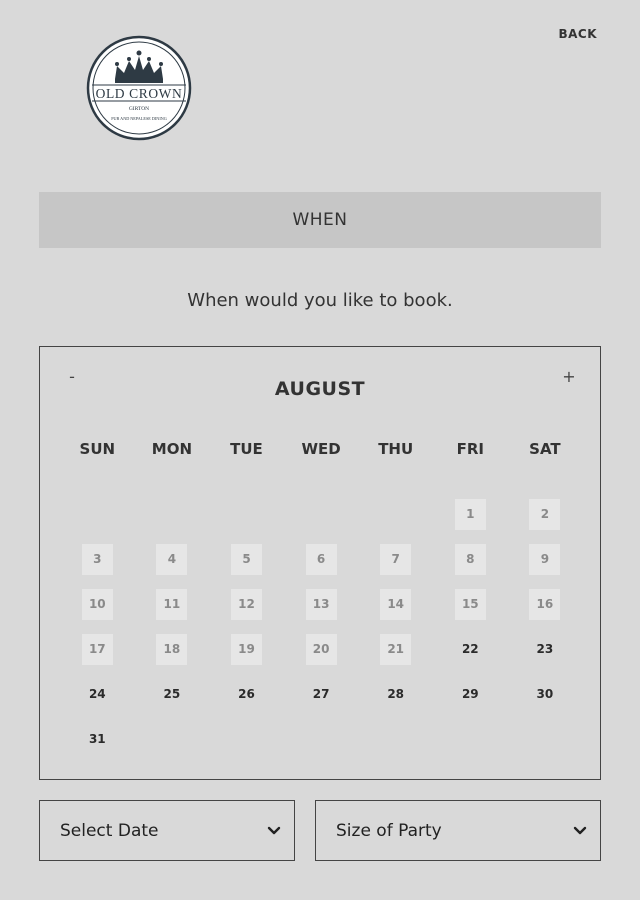 This screenshot has height=900, width=640. I want to click on calendar-day-26: 26, so click(246, 694).